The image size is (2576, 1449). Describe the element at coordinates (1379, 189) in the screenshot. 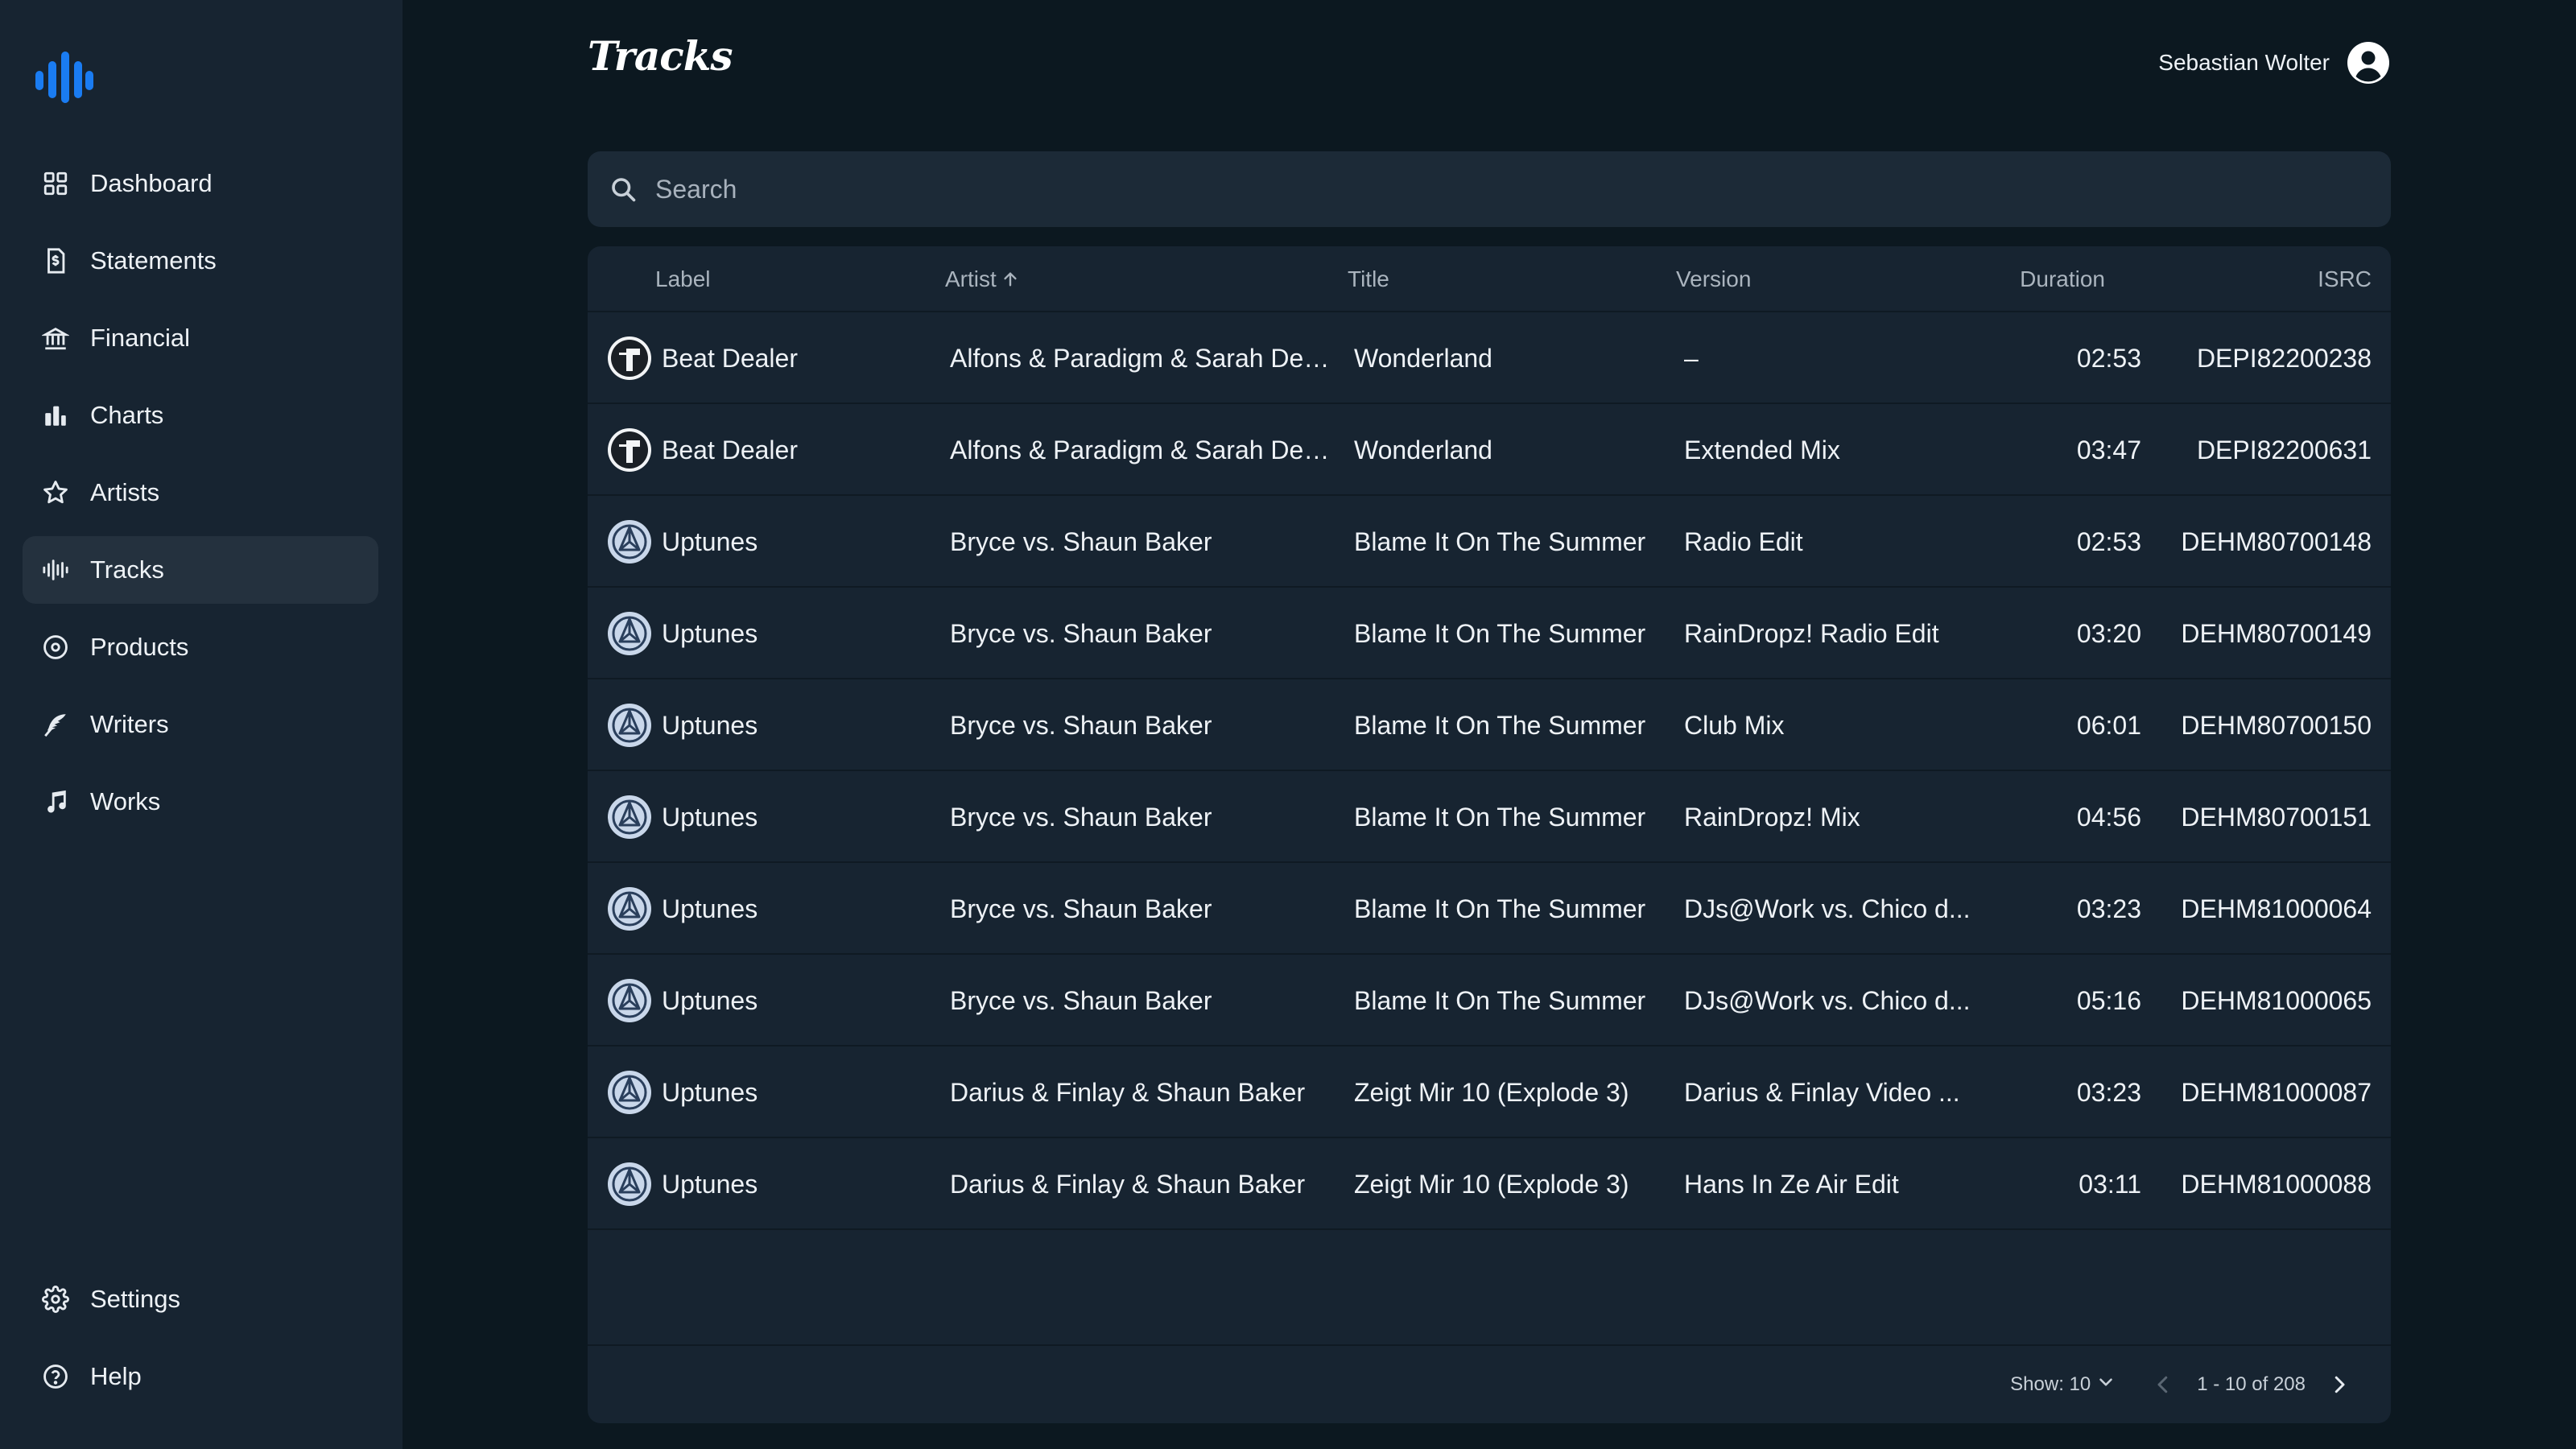

I see `search-input` at that location.